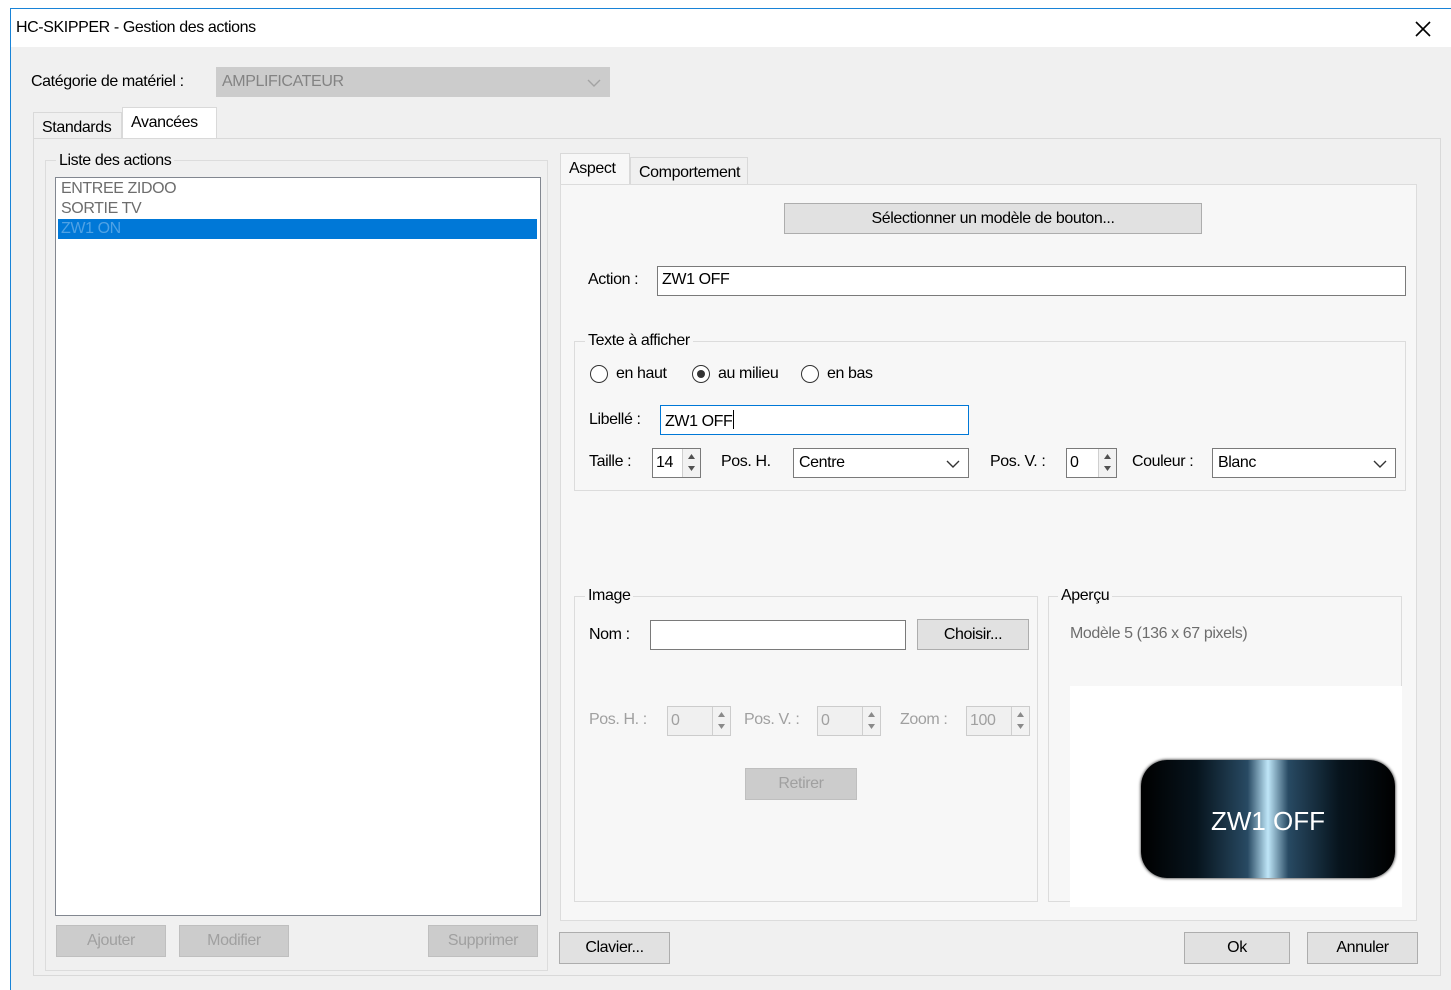  I want to click on libelle-field: ZW1 OFF, so click(814, 420).